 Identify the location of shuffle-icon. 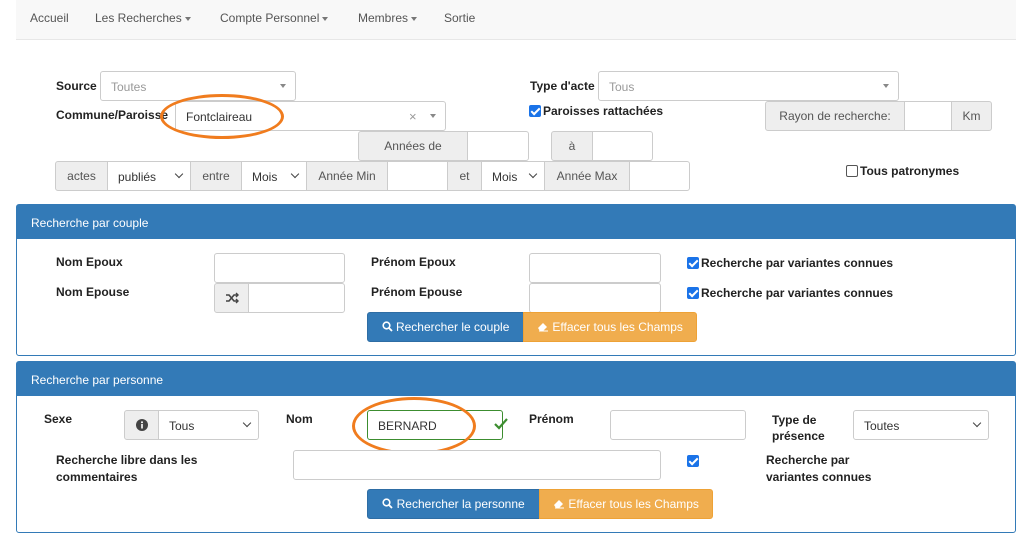
(232, 298).